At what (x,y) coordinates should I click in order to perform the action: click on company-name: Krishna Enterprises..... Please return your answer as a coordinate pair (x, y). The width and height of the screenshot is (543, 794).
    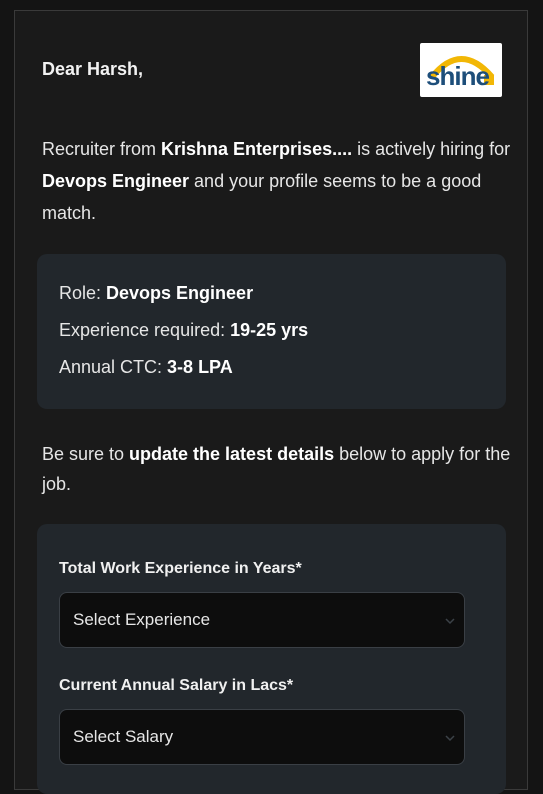
    Looking at the image, I should click on (257, 149).